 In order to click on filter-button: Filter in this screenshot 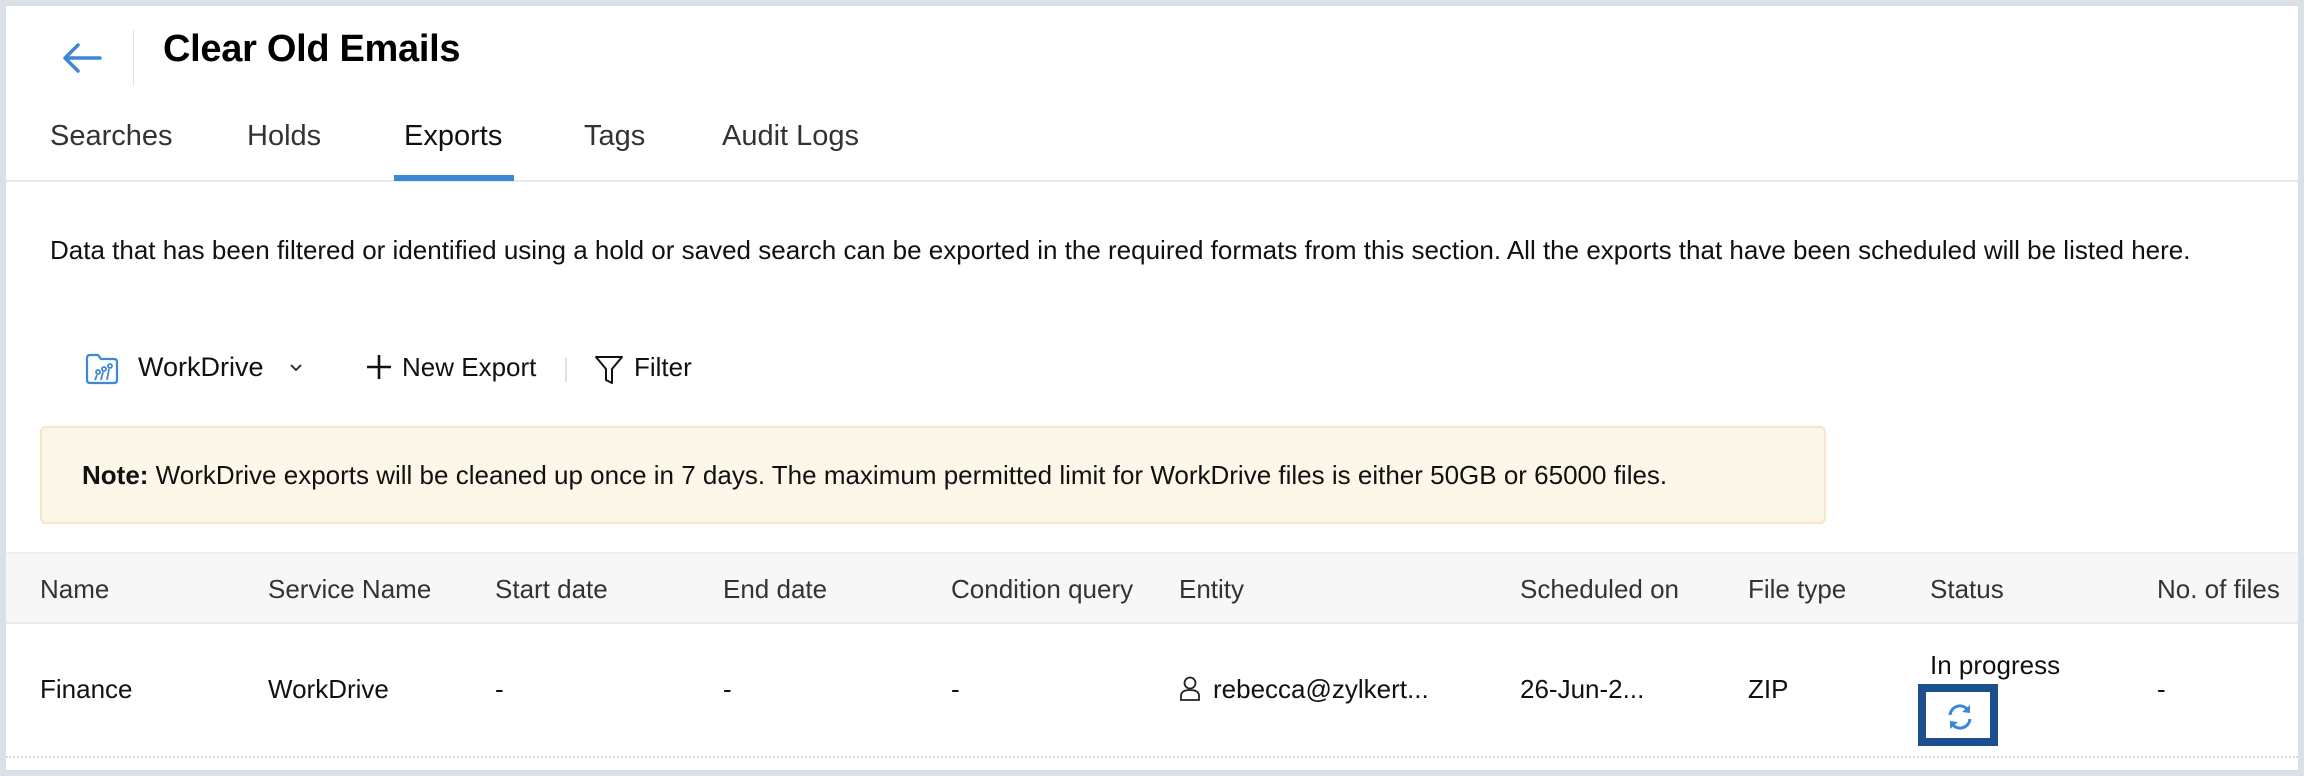, I will do `click(663, 367)`.